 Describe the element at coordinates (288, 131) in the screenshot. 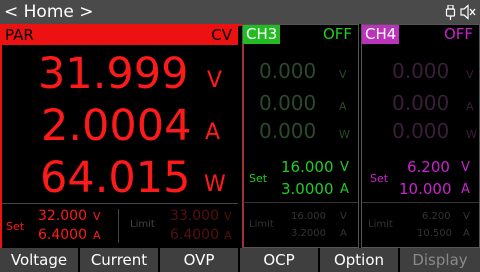

I see `ch3-power-readout: 0.000` at that location.